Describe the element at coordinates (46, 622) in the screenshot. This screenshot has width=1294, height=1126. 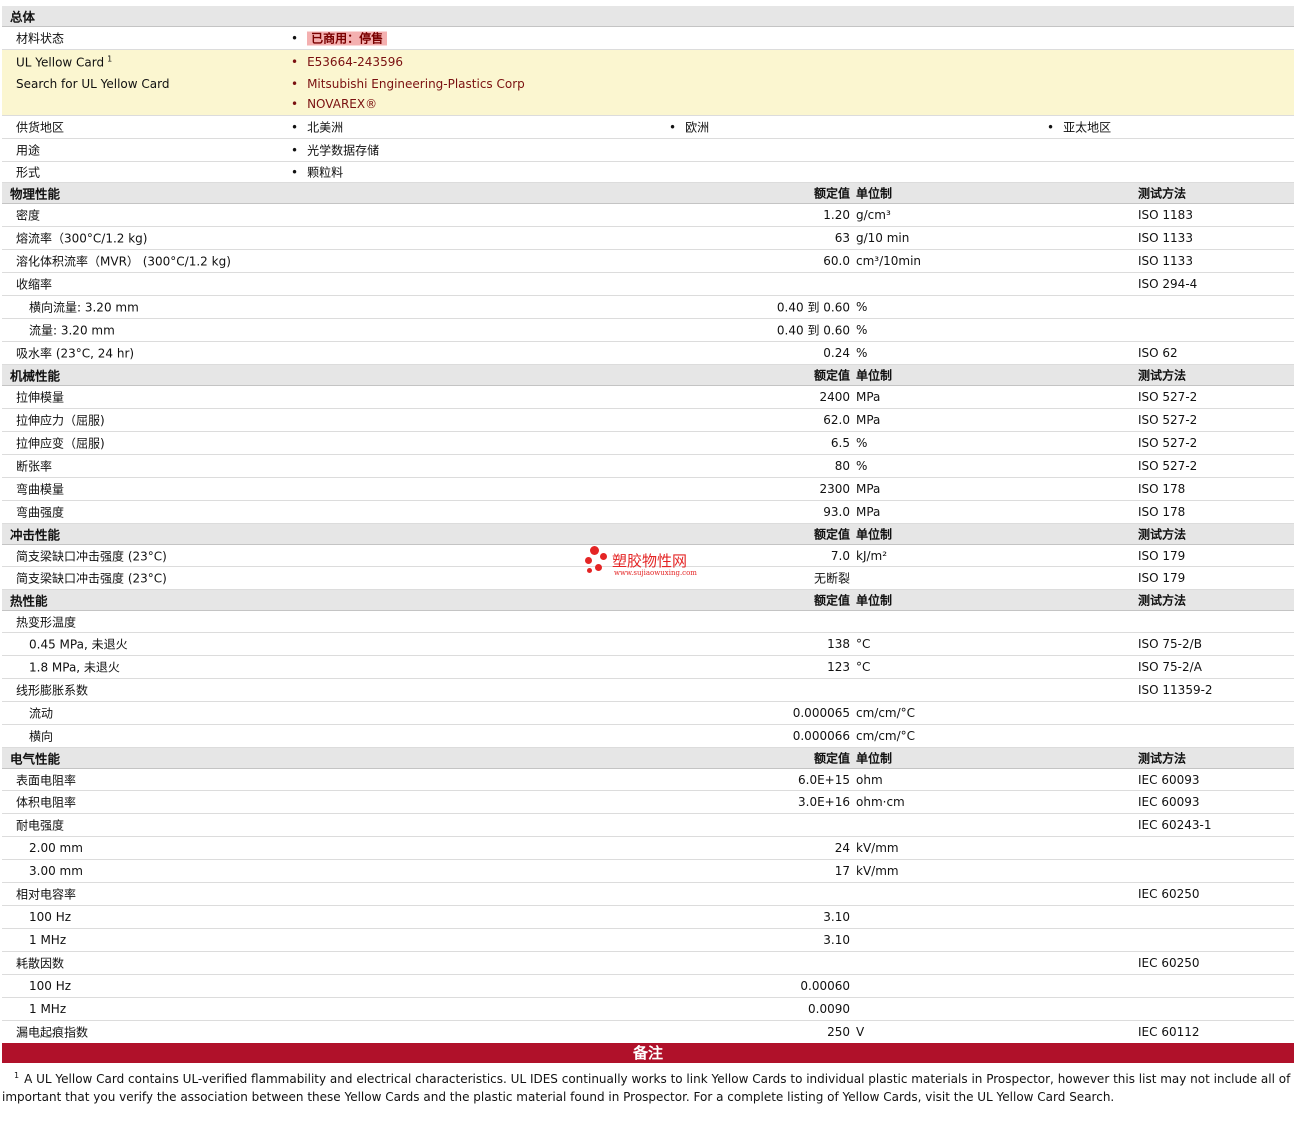
I see `property-label: 热变形温度` at that location.